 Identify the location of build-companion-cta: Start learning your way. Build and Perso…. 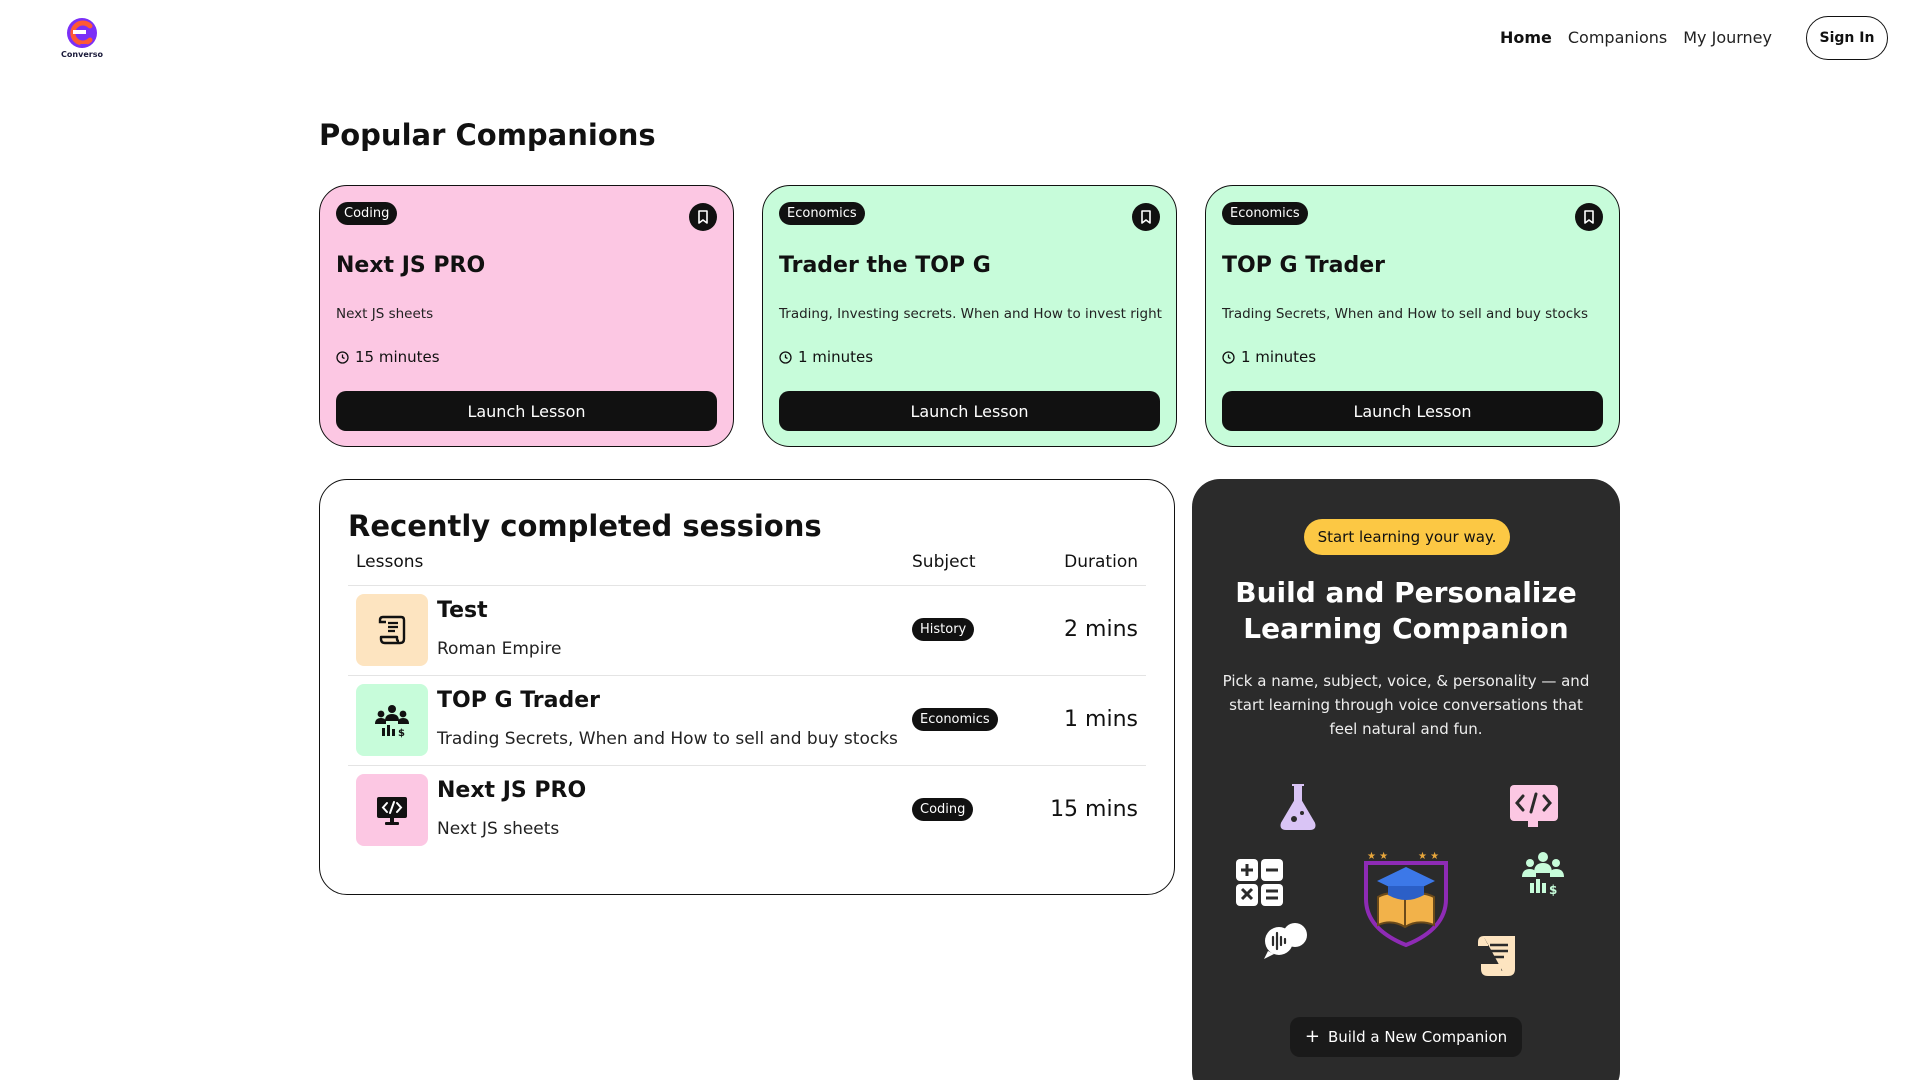
(1406, 779).